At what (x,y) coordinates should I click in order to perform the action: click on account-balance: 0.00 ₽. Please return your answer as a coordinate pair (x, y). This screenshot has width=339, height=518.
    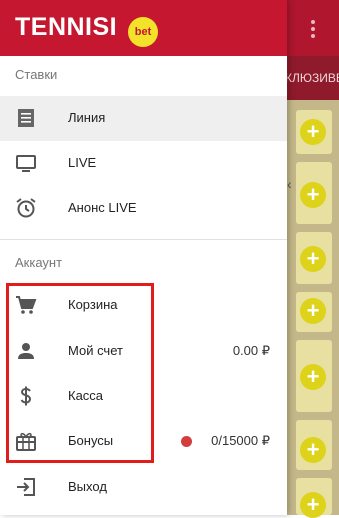
    Looking at the image, I should click on (251, 350).